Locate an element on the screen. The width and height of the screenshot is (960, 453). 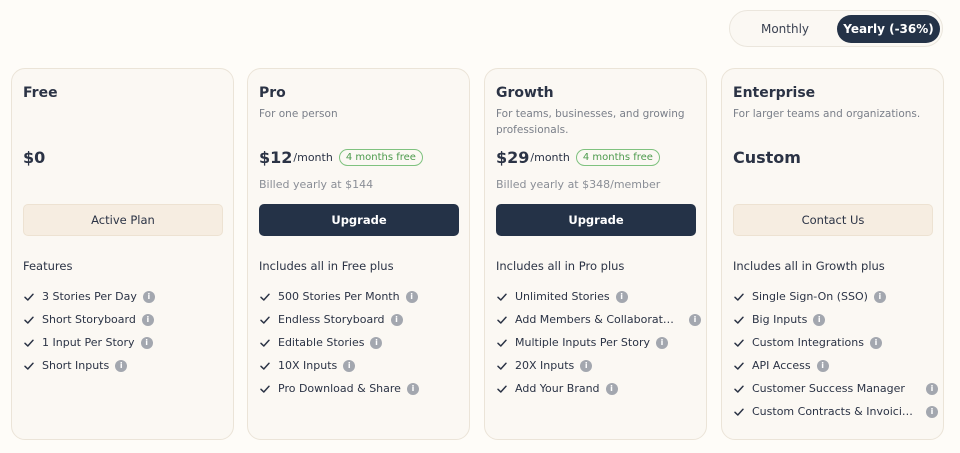
feature-label: Multiple Inputs Per Story is located at coordinates (582, 342).